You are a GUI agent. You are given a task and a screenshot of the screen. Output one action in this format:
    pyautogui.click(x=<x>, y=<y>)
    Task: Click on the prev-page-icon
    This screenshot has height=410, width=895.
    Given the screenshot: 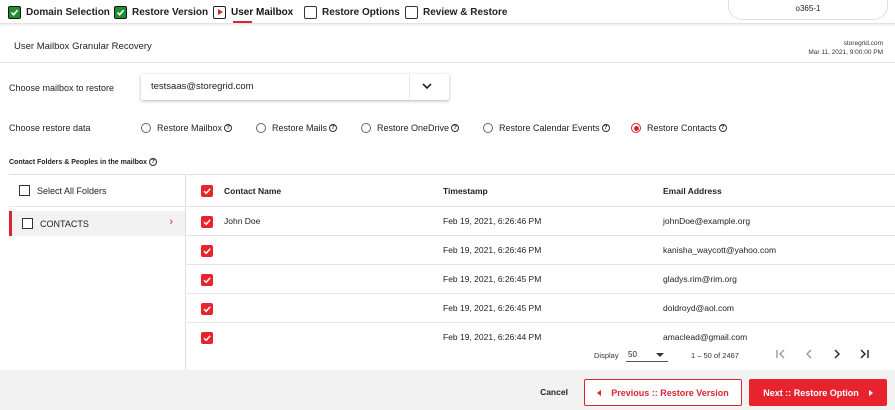 What is the action you would take?
    pyautogui.click(x=809, y=354)
    